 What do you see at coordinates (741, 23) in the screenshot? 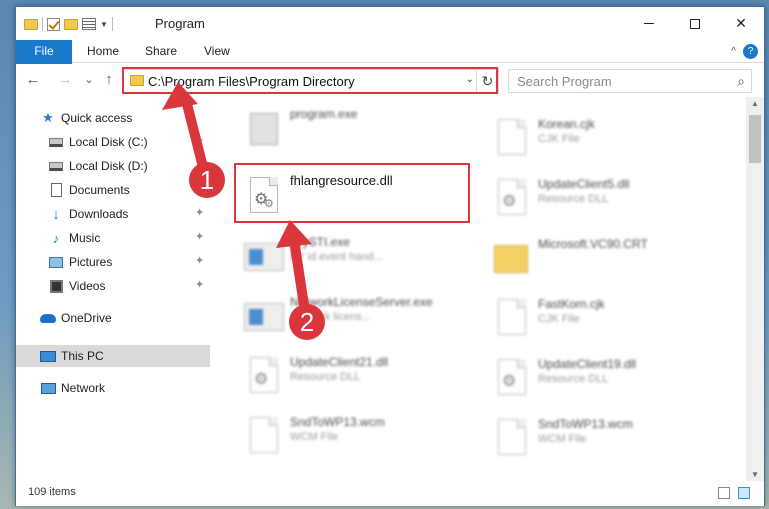
I see `close-button: ✕` at bounding box center [741, 23].